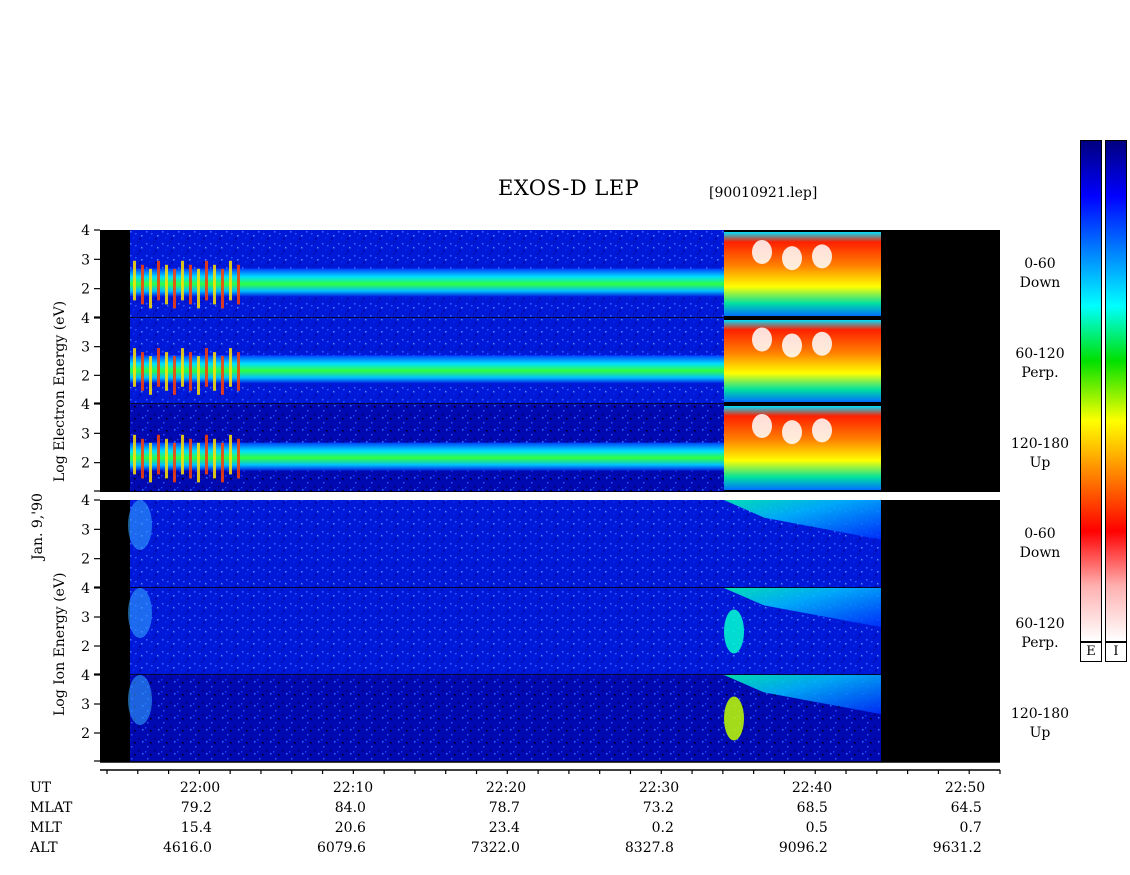 Image resolution: width=1130 pixels, height=875 pixels. What do you see at coordinates (46, 828) in the screenshot?
I see `row-label-mlt: MLT` at bounding box center [46, 828].